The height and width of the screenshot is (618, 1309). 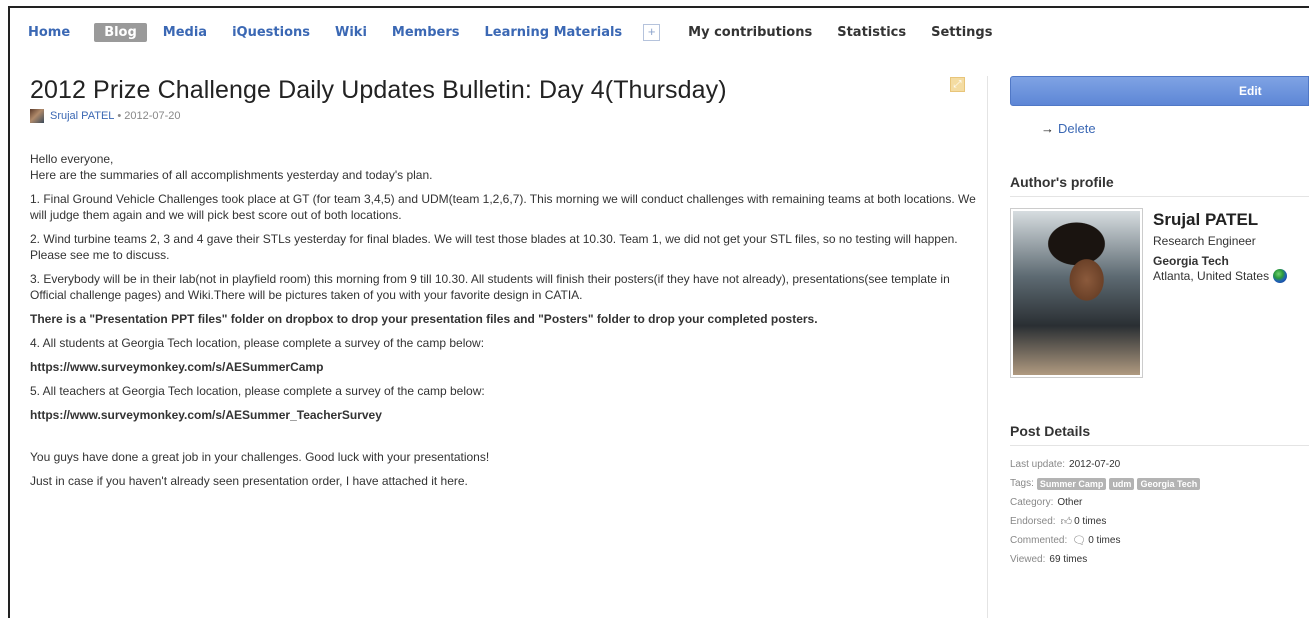 I want to click on profile-org: Georgia Tech, so click(x=1191, y=261).